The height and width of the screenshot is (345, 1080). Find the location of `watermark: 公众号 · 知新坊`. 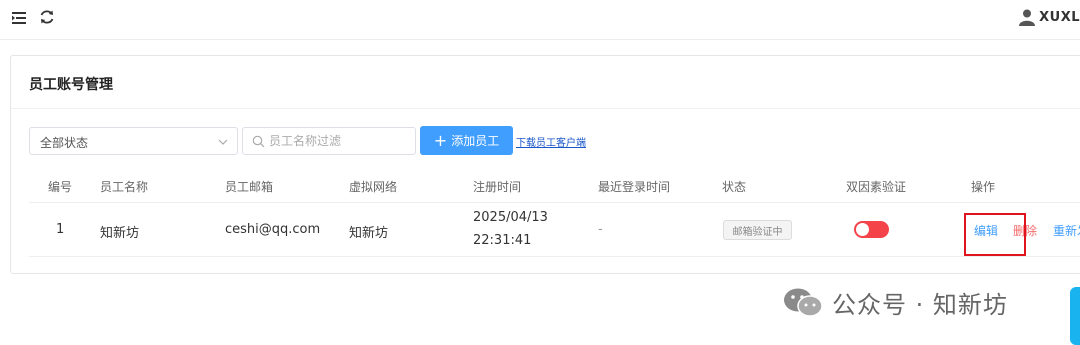

watermark: 公众号 · 知新坊 is located at coordinates (895, 302).